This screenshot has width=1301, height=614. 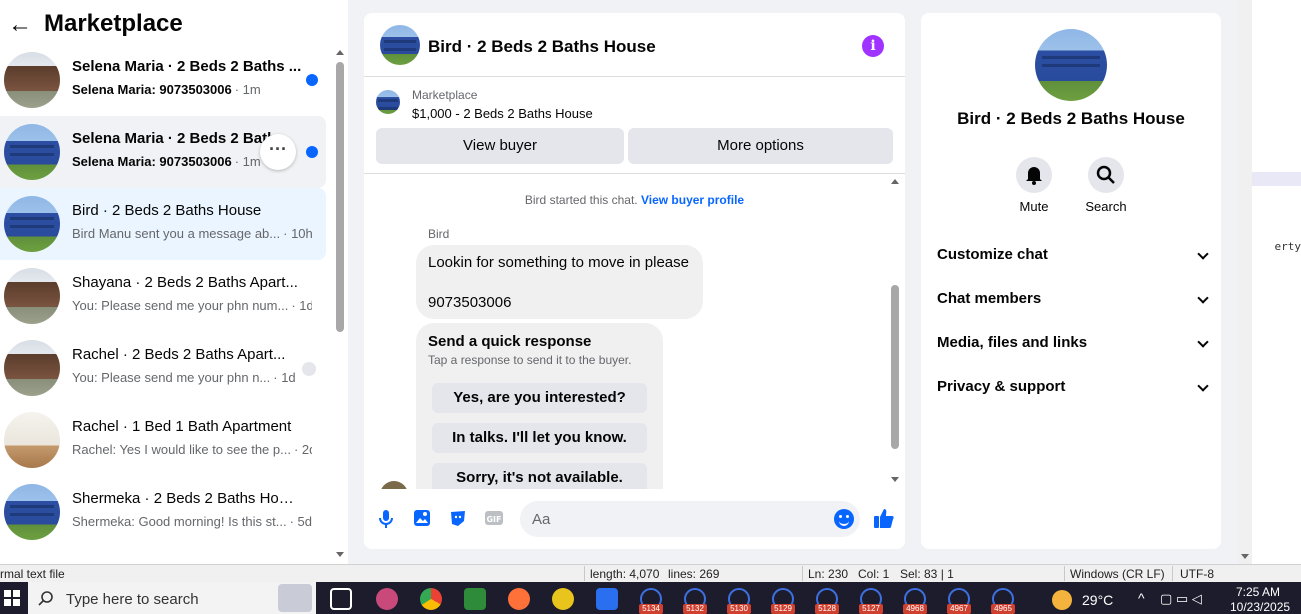 I want to click on background-highlight-line, so click(x=1276, y=179).